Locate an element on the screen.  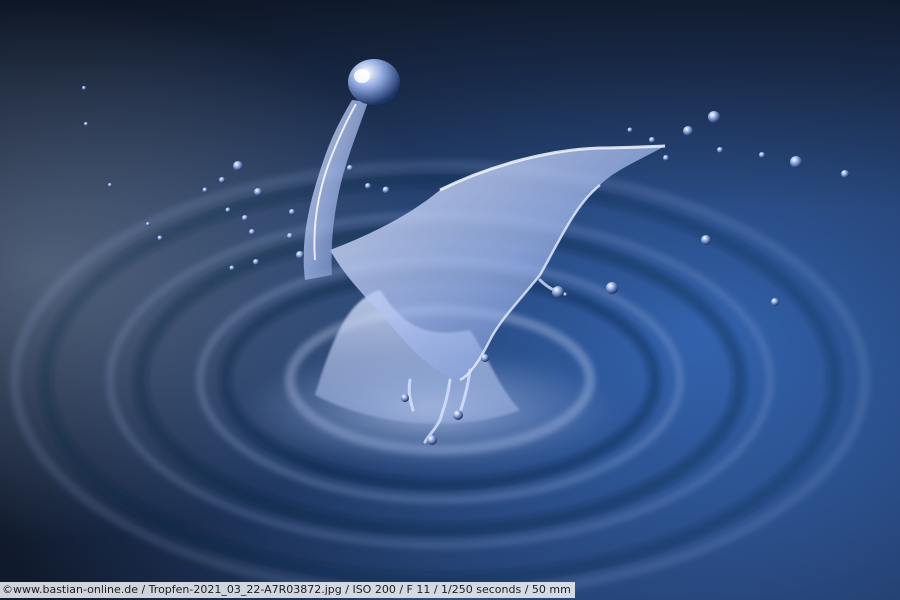
jet-top-drop-shine is located at coordinates (362, 76).